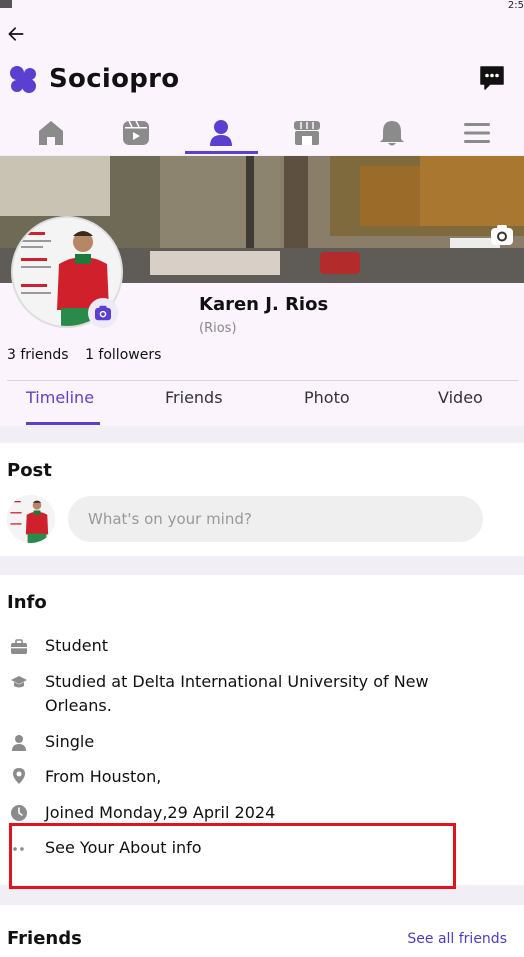  I want to click on sociopro-logo-icon, so click(23, 79).